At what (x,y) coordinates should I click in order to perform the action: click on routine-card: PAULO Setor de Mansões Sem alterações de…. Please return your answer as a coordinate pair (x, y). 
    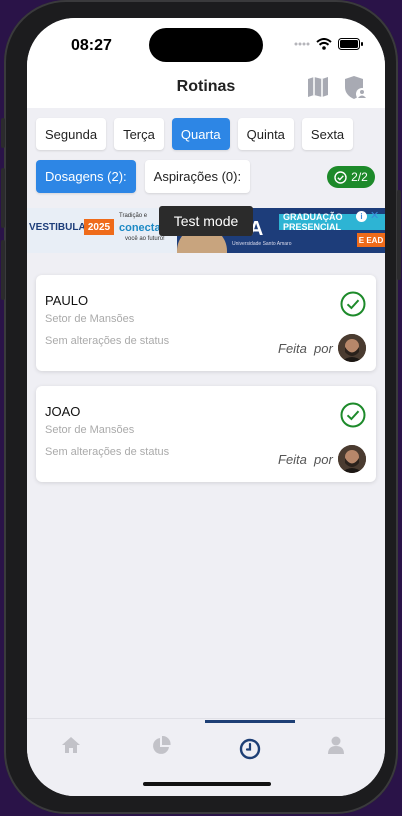
    Looking at the image, I should click on (206, 323).